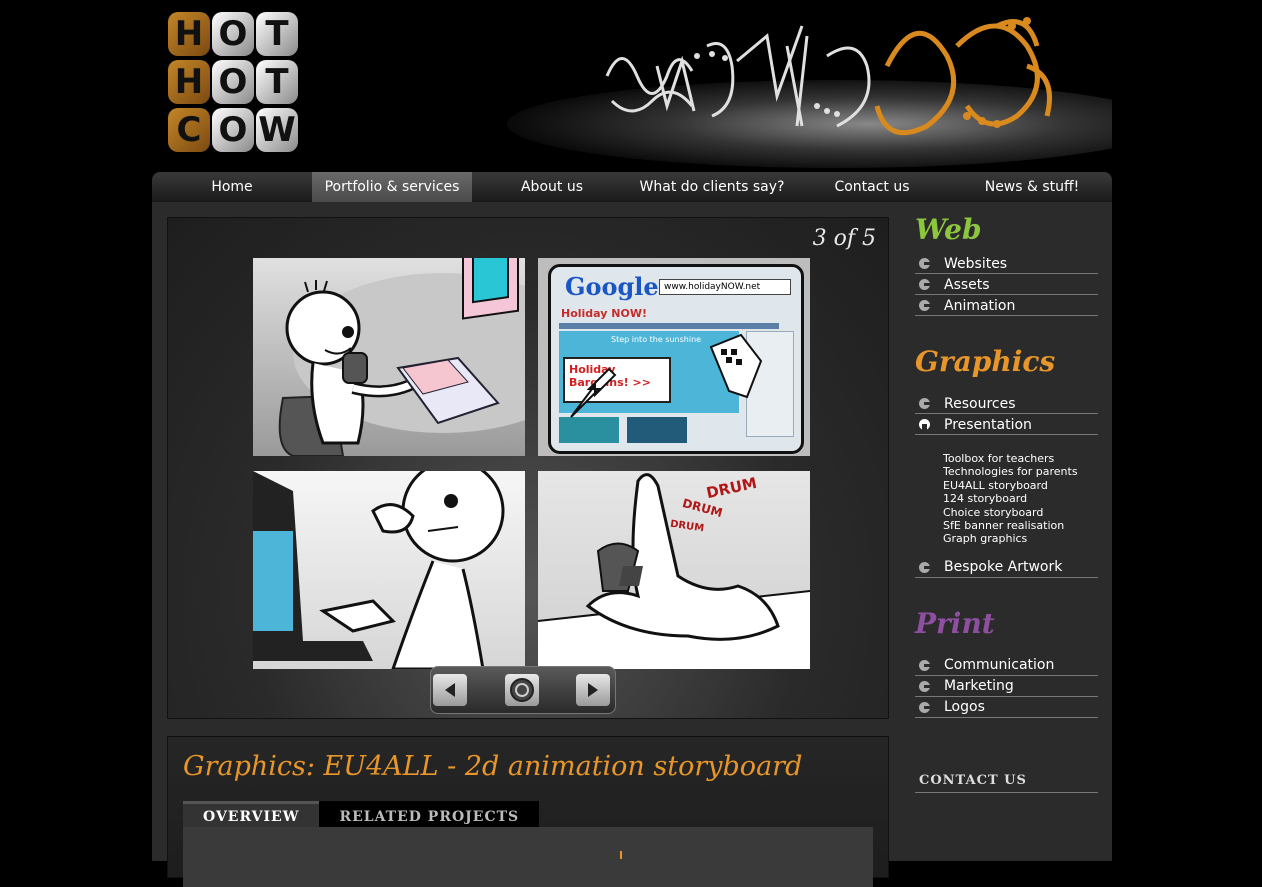  Describe the element at coordinates (964, 707) in the screenshot. I see `sidebar-item-label: Logos` at that location.